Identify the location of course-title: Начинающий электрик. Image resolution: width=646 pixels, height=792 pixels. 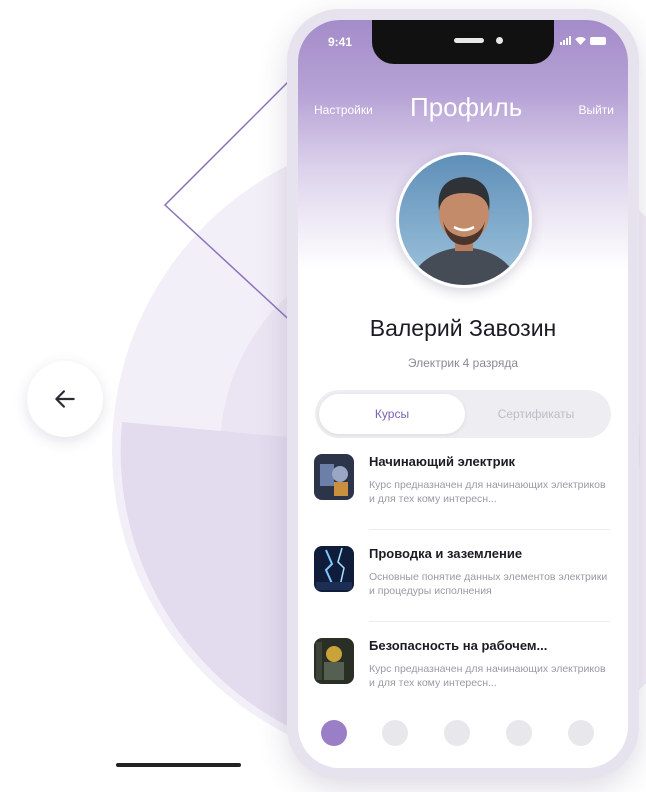
(442, 461).